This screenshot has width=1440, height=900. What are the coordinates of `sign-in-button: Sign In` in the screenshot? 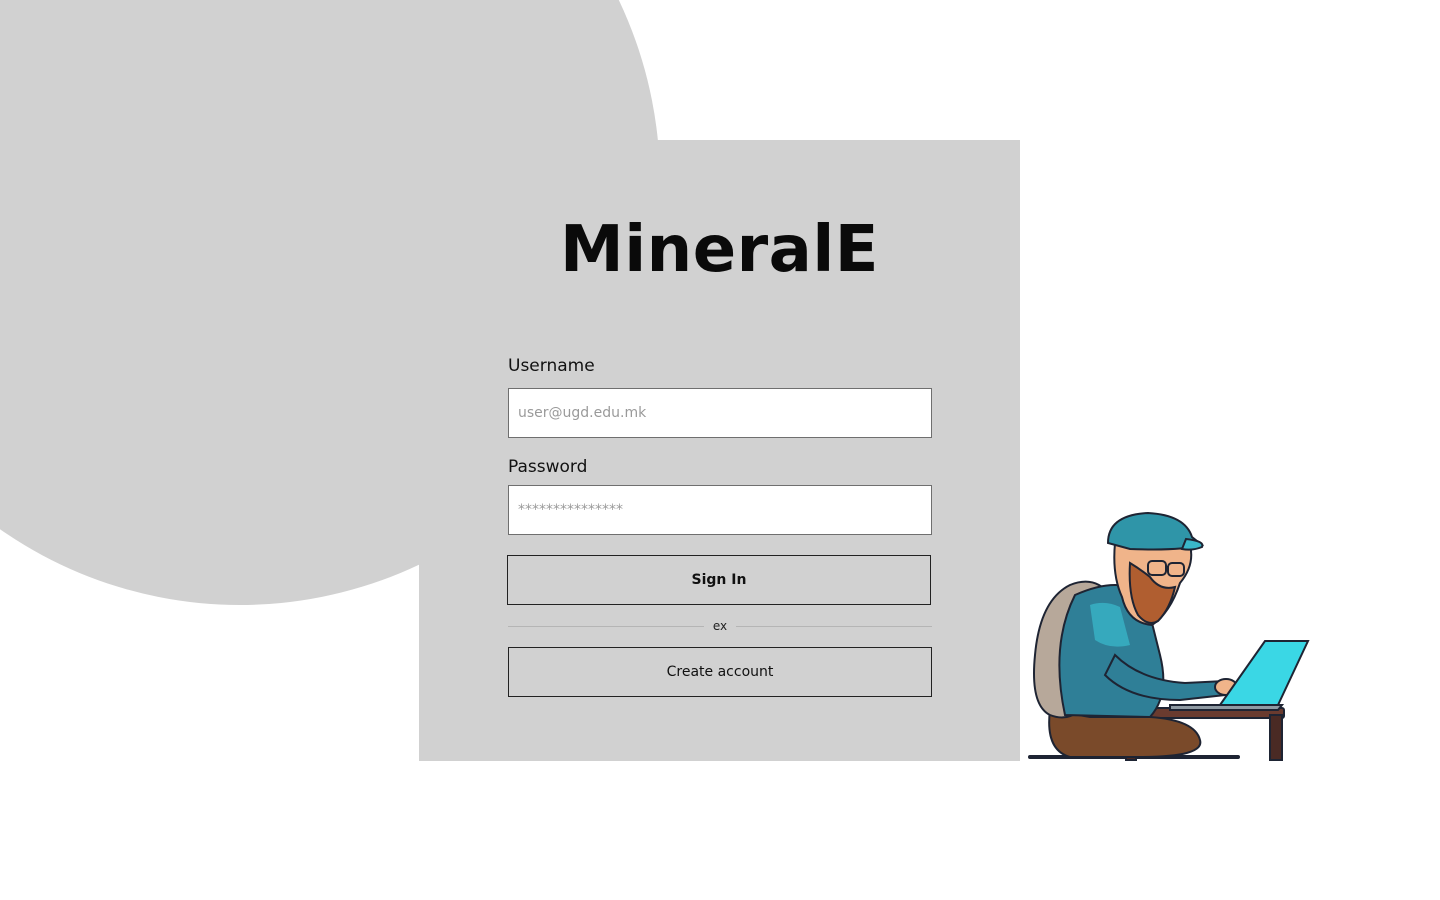 It's located at (719, 580).